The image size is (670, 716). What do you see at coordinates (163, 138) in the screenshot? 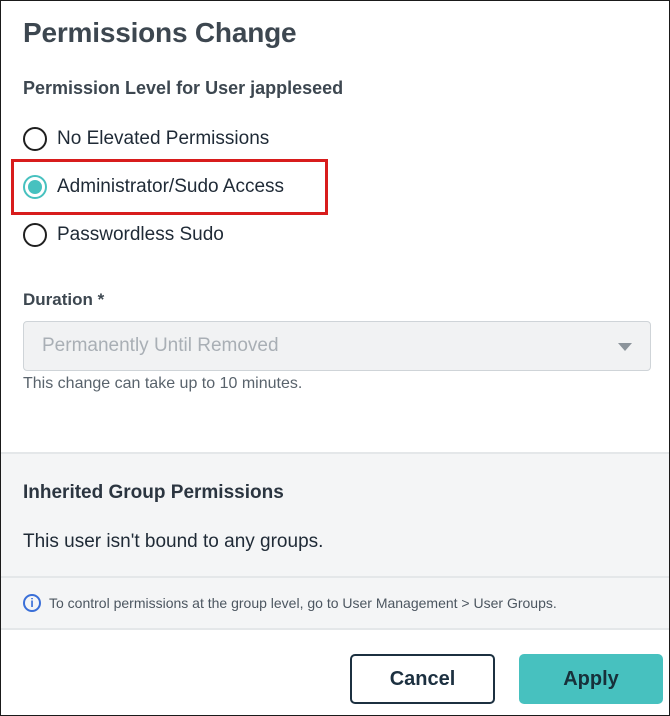
I see `radio-label: No Elevated Permissions` at bounding box center [163, 138].